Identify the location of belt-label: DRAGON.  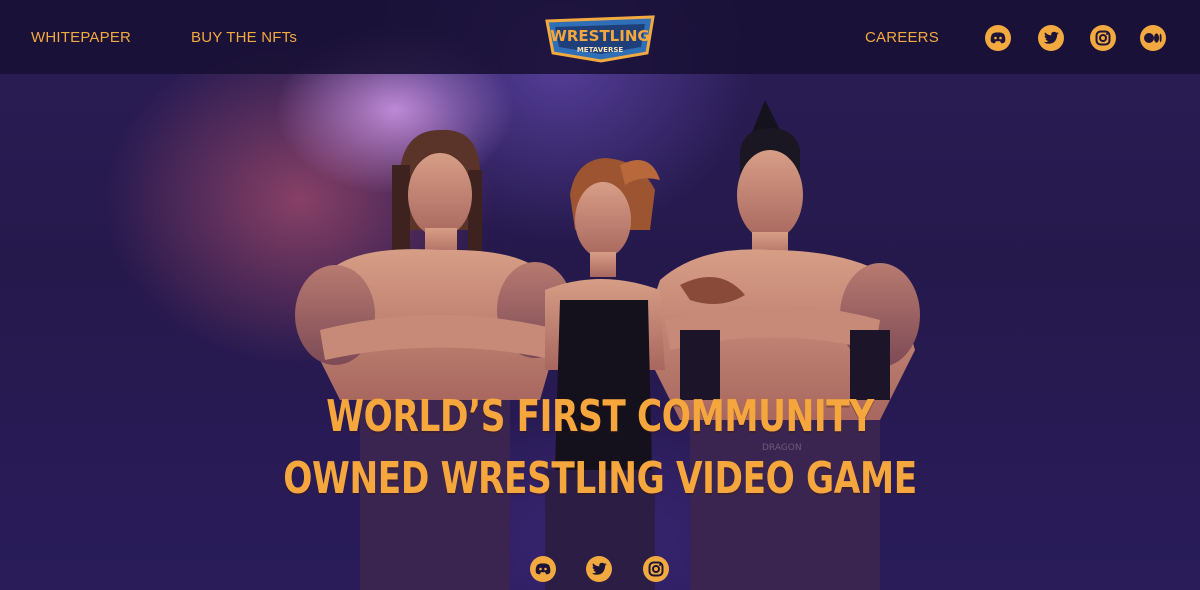
(782, 448).